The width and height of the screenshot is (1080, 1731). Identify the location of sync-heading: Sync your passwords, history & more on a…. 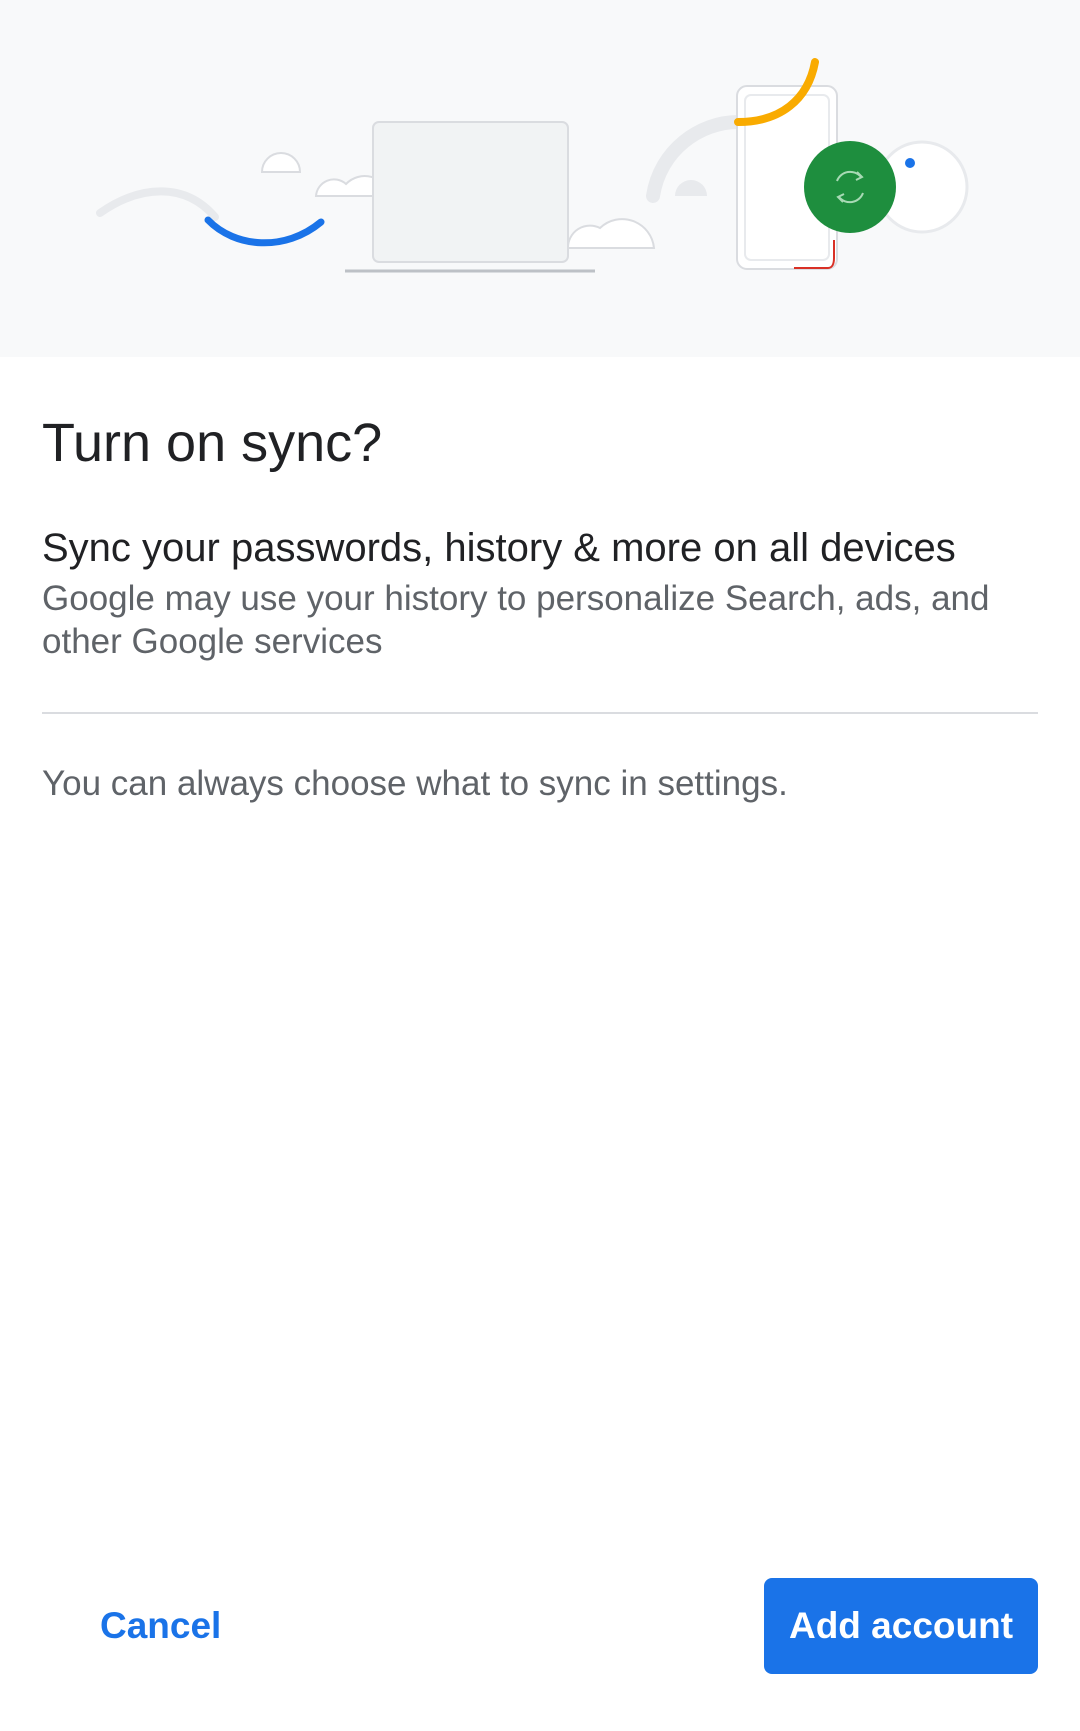
(499, 548).